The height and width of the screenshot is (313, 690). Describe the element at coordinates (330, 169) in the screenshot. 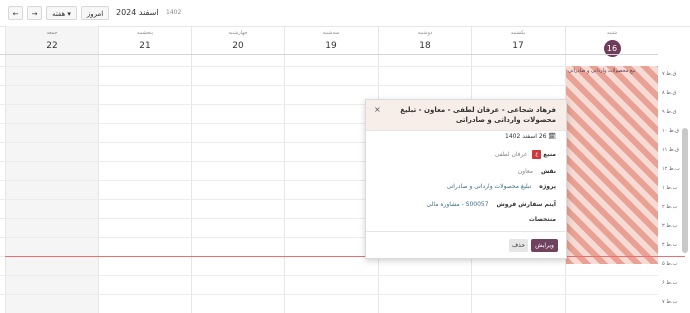

I see `day-column: سه‌شنبه 19` at that location.